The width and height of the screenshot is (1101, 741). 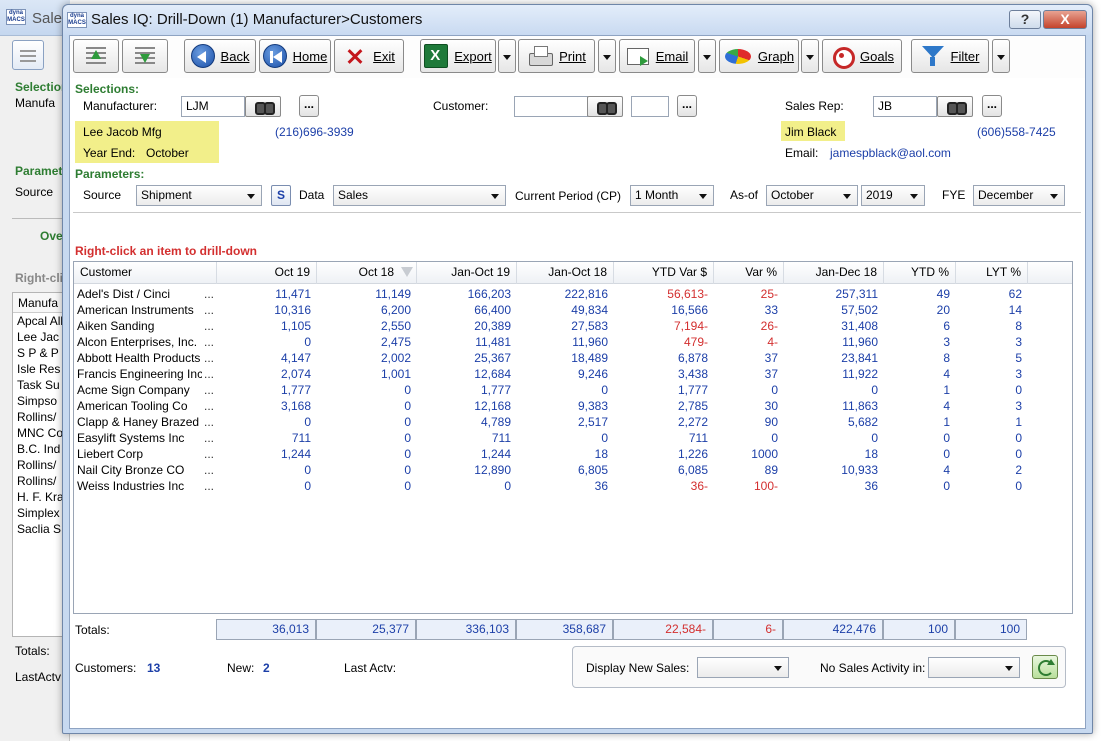 I want to click on export-button: Export, so click(x=458, y=56).